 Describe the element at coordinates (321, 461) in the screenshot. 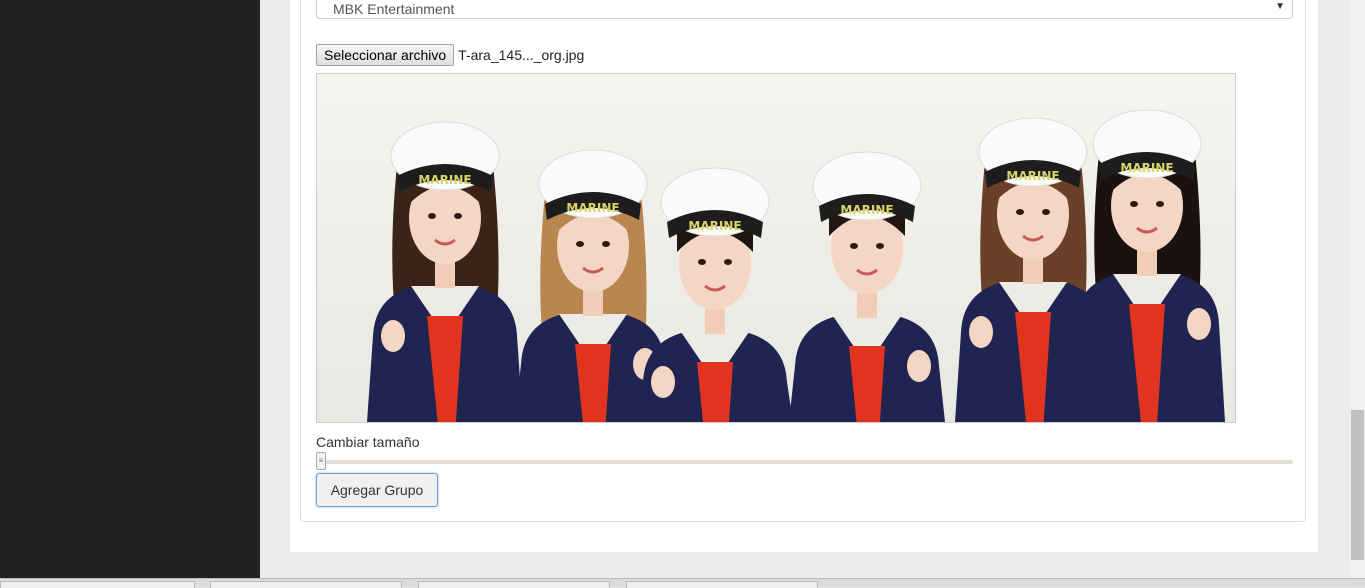

I see `resize-slider-handle: ≡` at that location.